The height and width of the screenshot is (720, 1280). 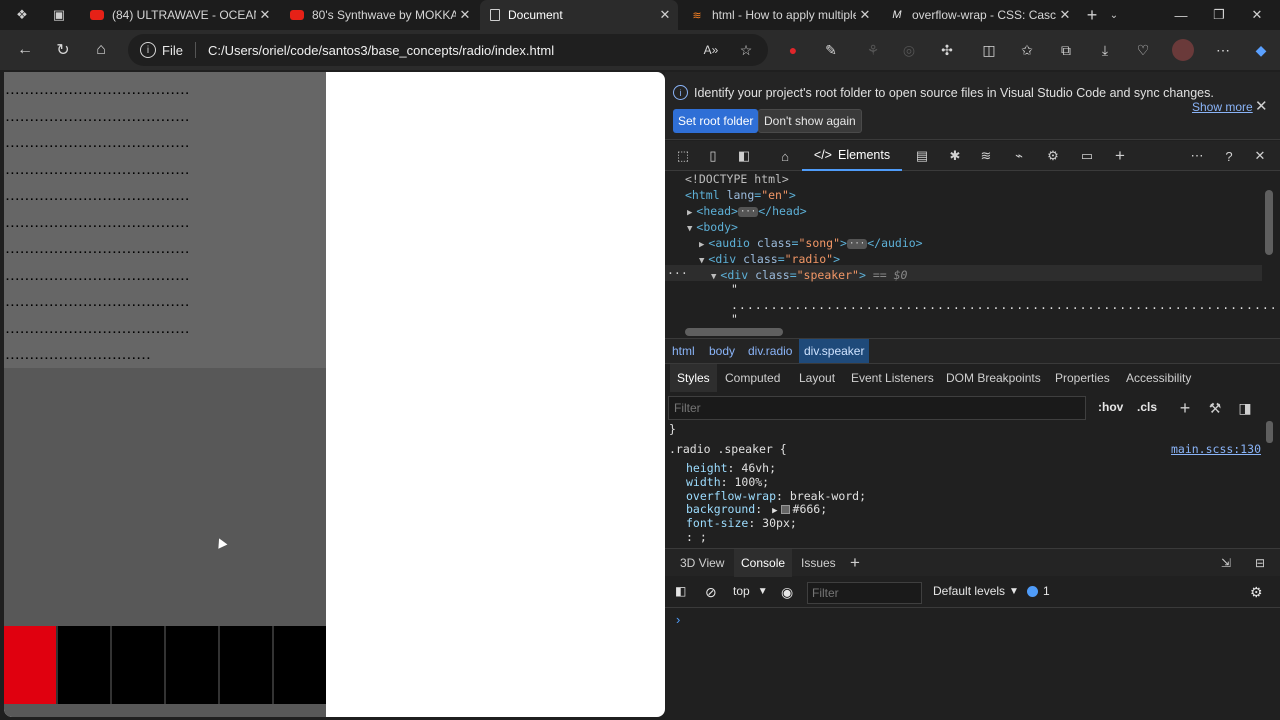 I want to click on window-close-icon: ✕, so click(x=1257, y=15).